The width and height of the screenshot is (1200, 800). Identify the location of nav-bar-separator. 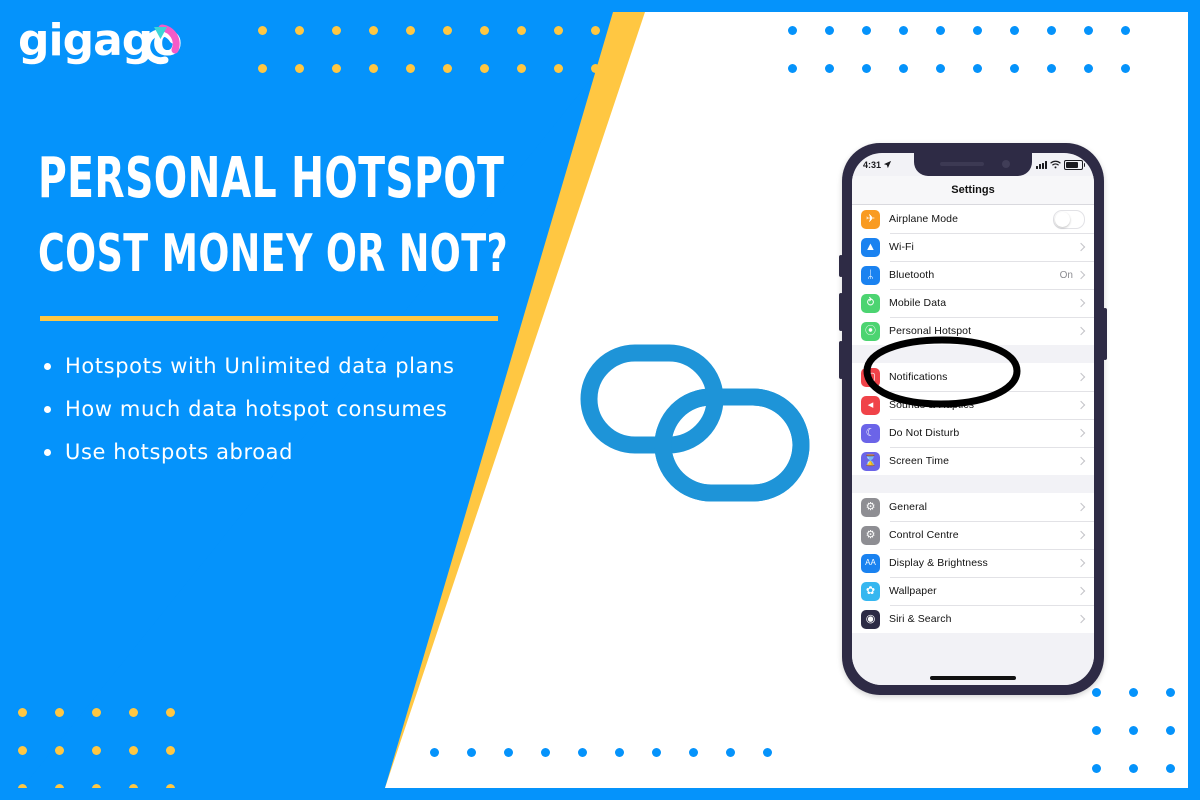
(973, 204).